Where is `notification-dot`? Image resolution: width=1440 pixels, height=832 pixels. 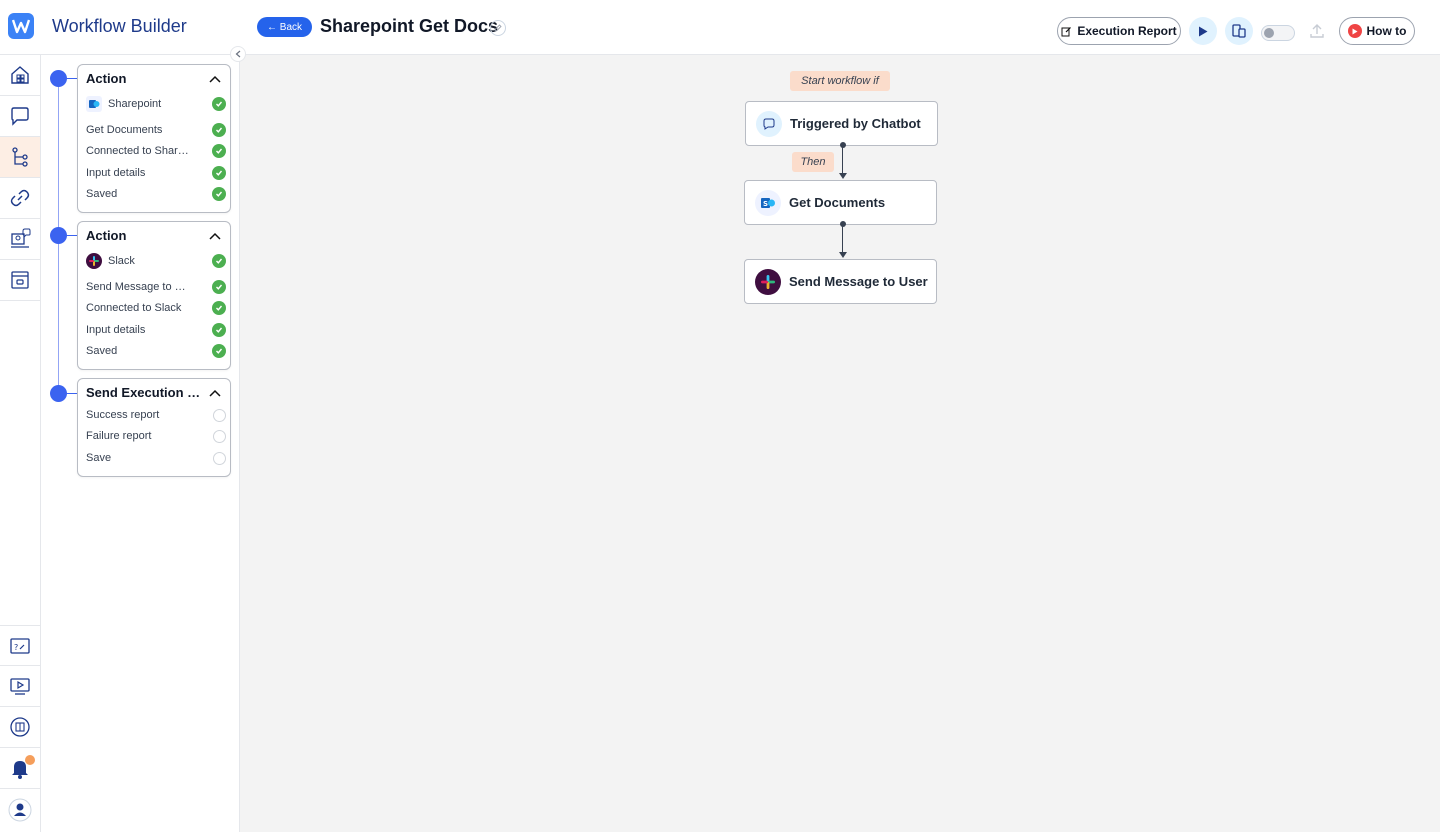 notification-dot is located at coordinates (30, 760).